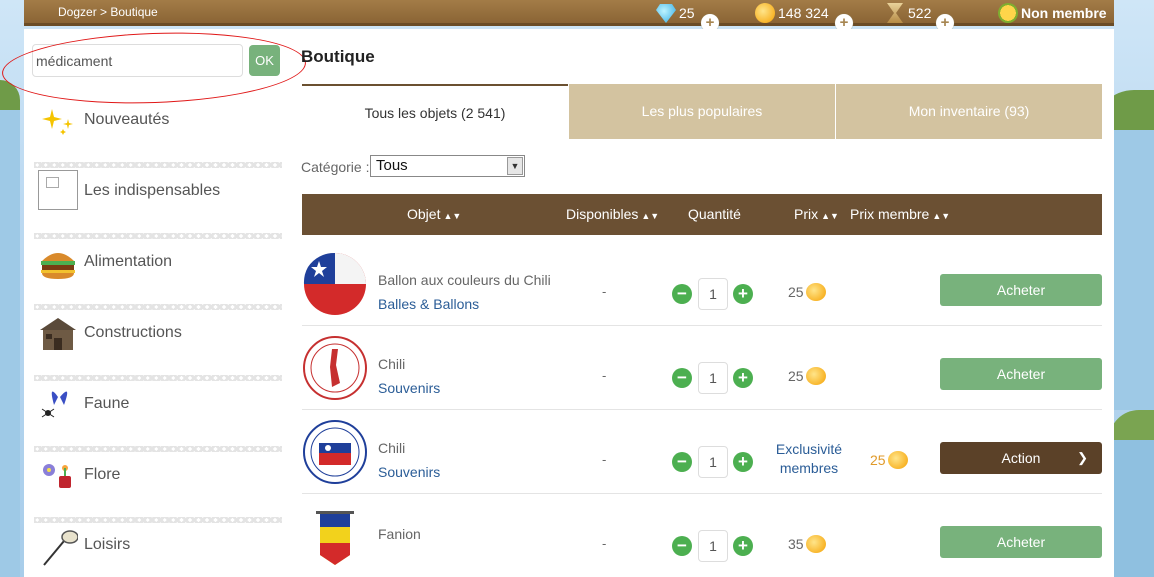 Image resolution: width=1154 pixels, height=577 pixels. What do you see at coordinates (515, 166) in the screenshot?
I see `chevron-down-icon: ▼` at bounding box center [515, 166].